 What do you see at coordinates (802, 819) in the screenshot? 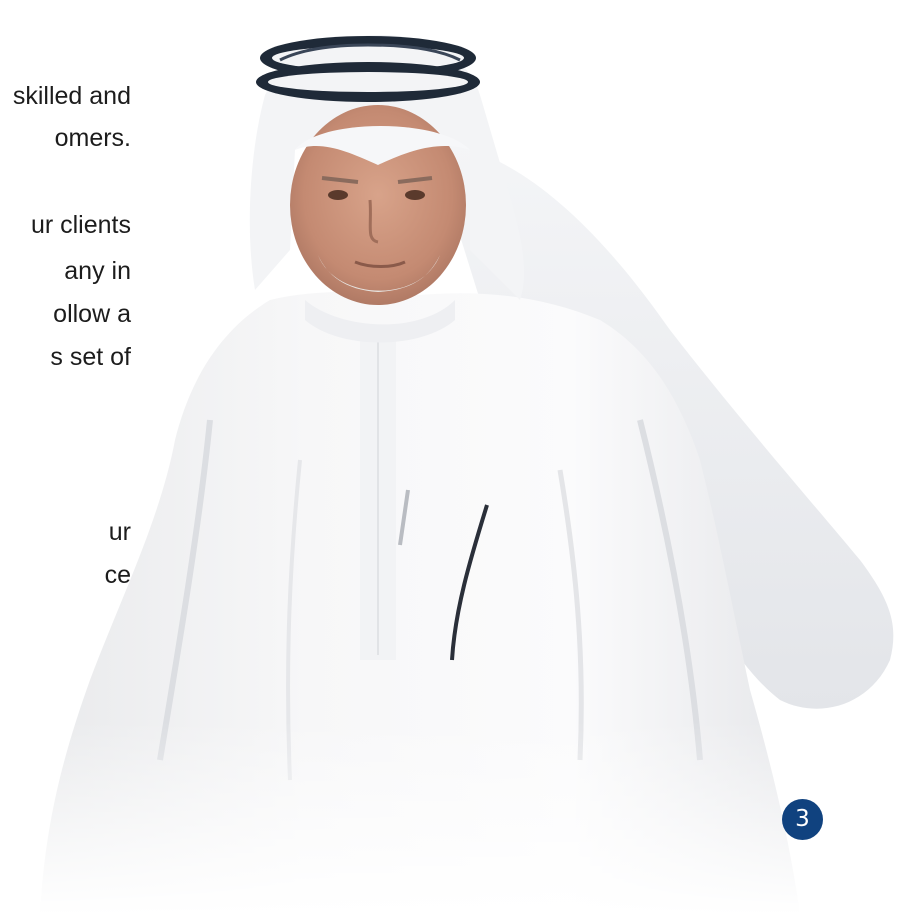
I see `page-number-badge: 3` at bounding box center [802, 819].